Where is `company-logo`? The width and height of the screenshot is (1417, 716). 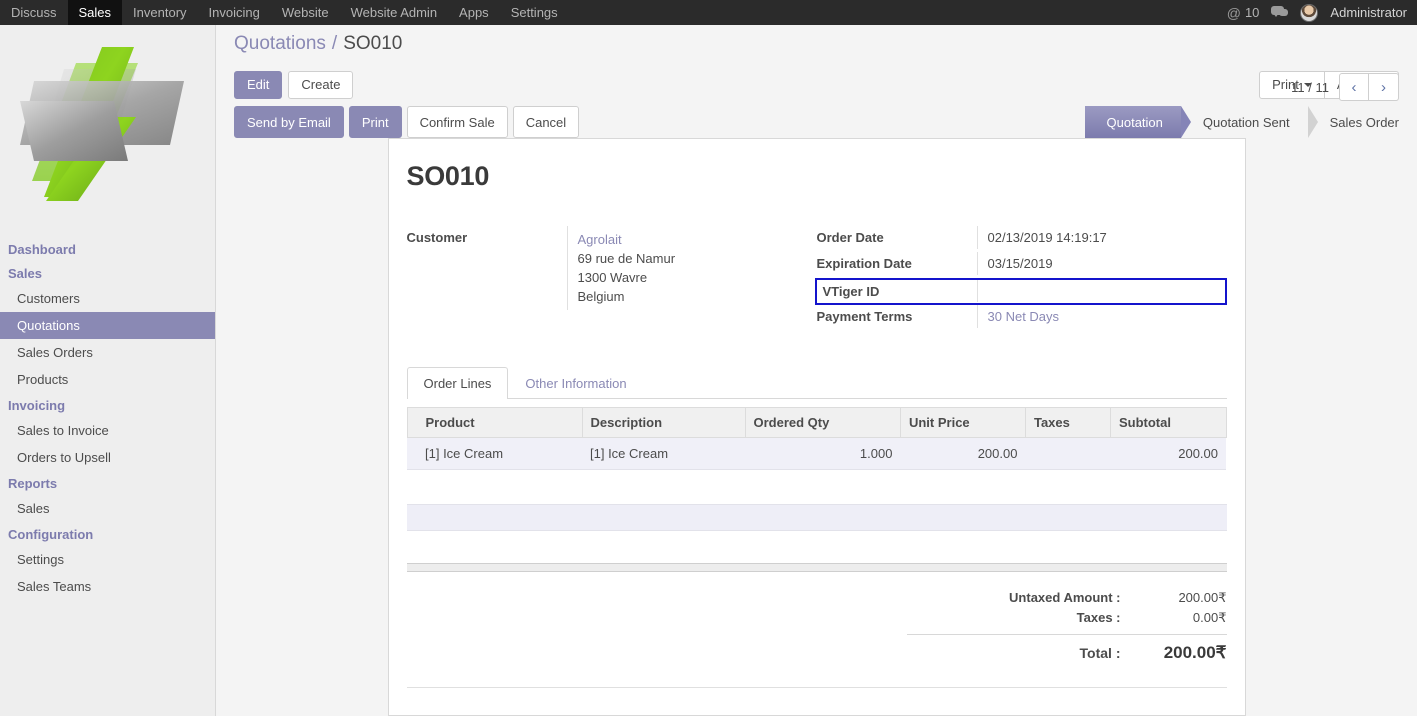
company-logo is located at coordinates (101, 123).